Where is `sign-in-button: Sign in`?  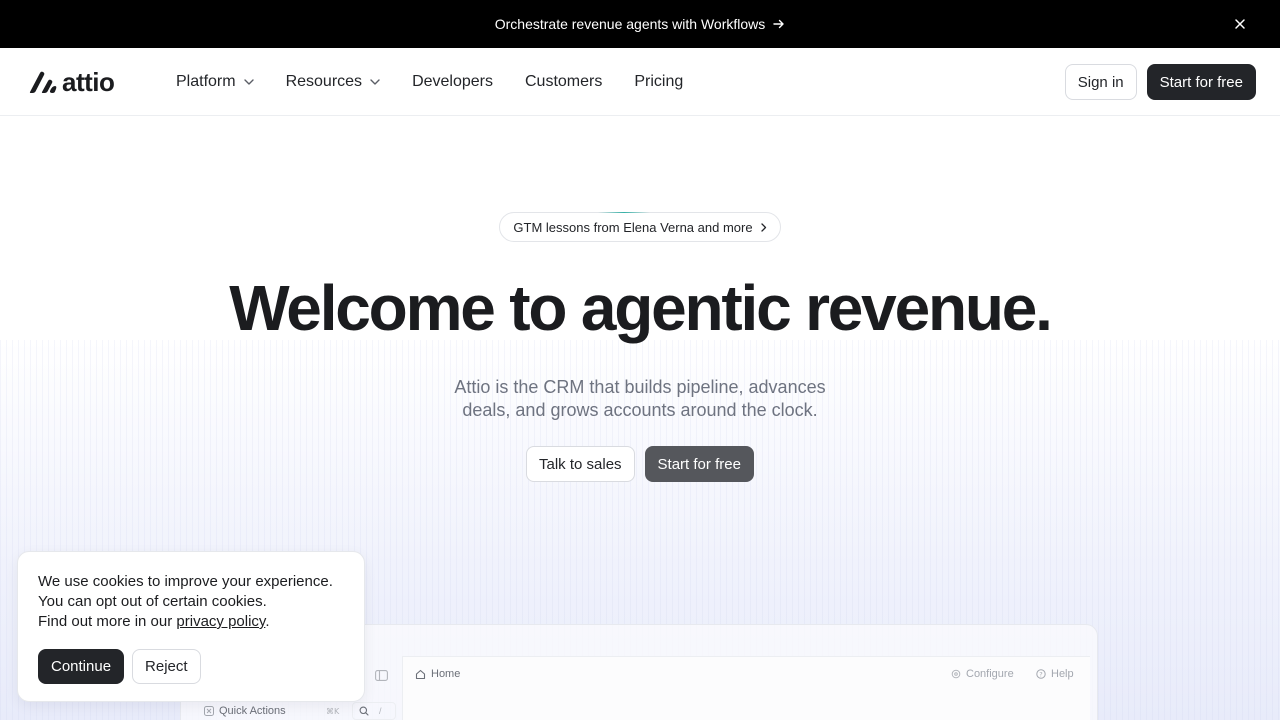 sign-in-button: Sign in is located at coordinates (1100, 82).